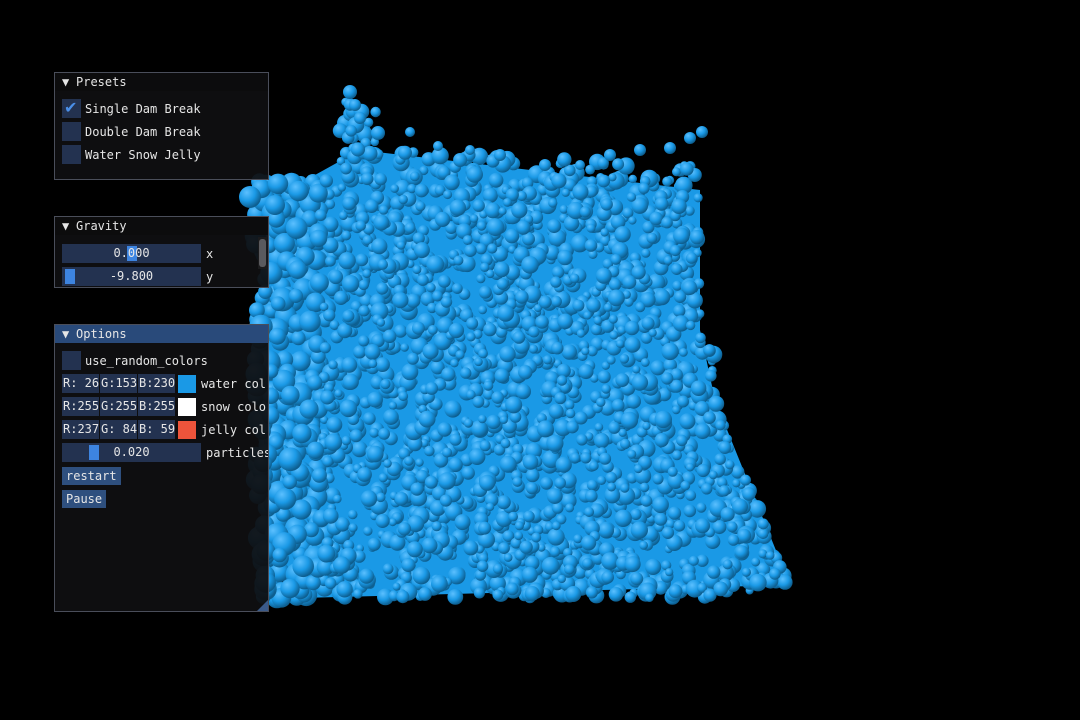 The height and width of the screenshot is (720, 1080). Describe the element at coordinates (131, 276) in the screenshot. I see `gravity-y-slider: -9.800` at that location.